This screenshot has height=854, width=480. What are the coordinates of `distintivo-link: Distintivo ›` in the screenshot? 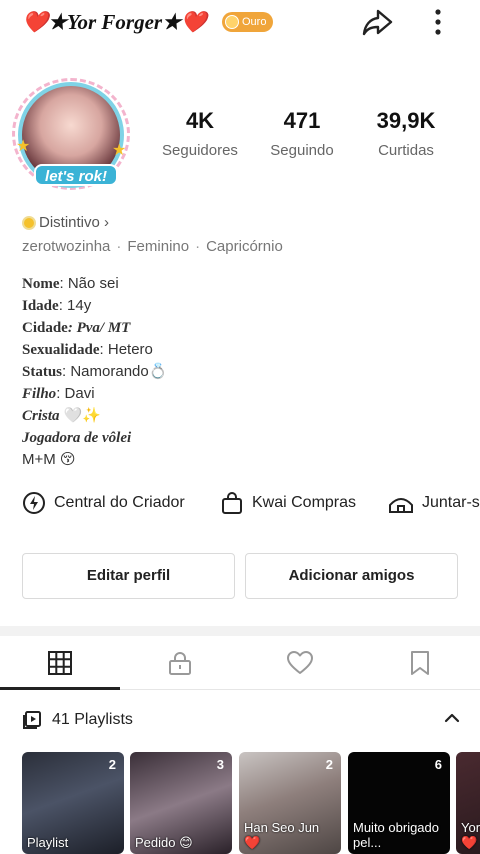 It's located at (65, 222).